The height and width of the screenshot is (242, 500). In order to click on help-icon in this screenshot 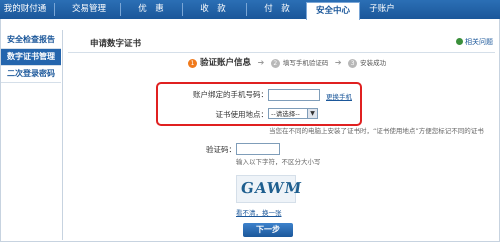, I will do `click(459, 41)`.